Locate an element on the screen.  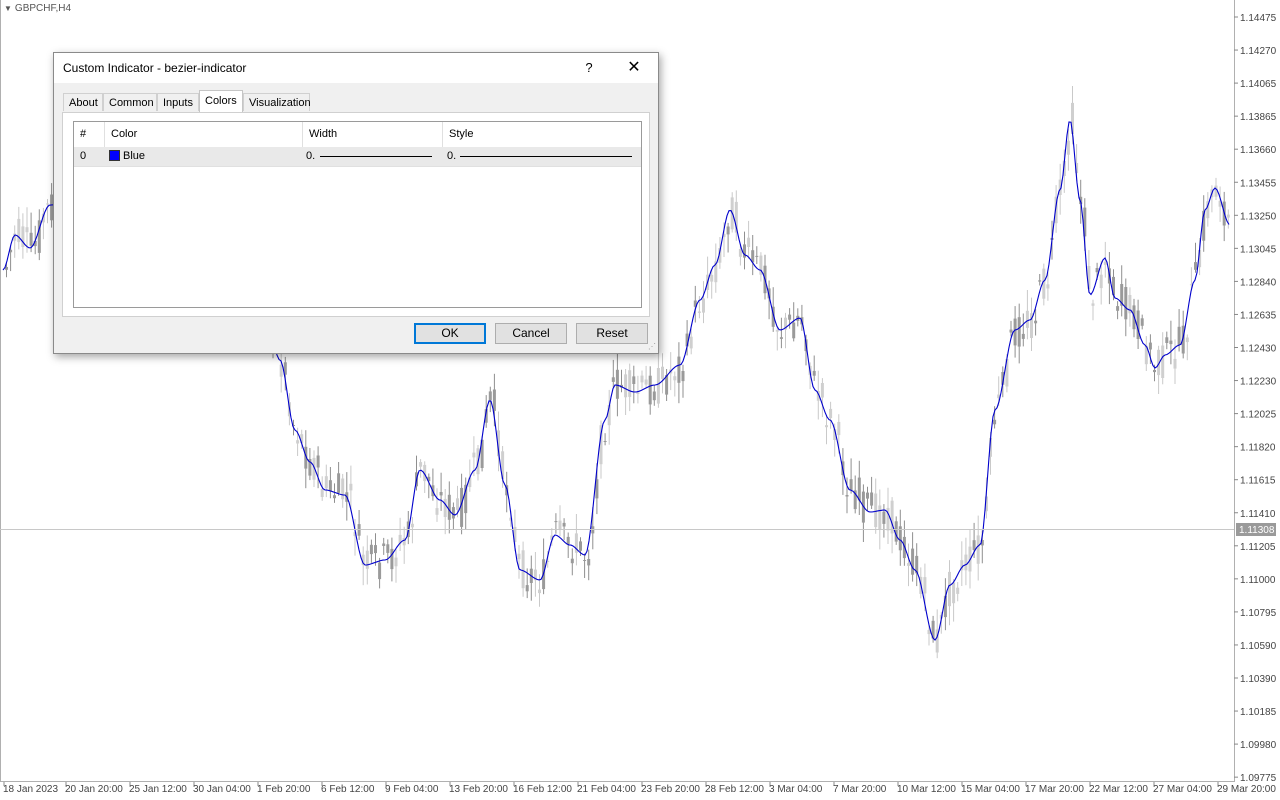
price-label: 1.12840 is located at coordinates (1258, 282).